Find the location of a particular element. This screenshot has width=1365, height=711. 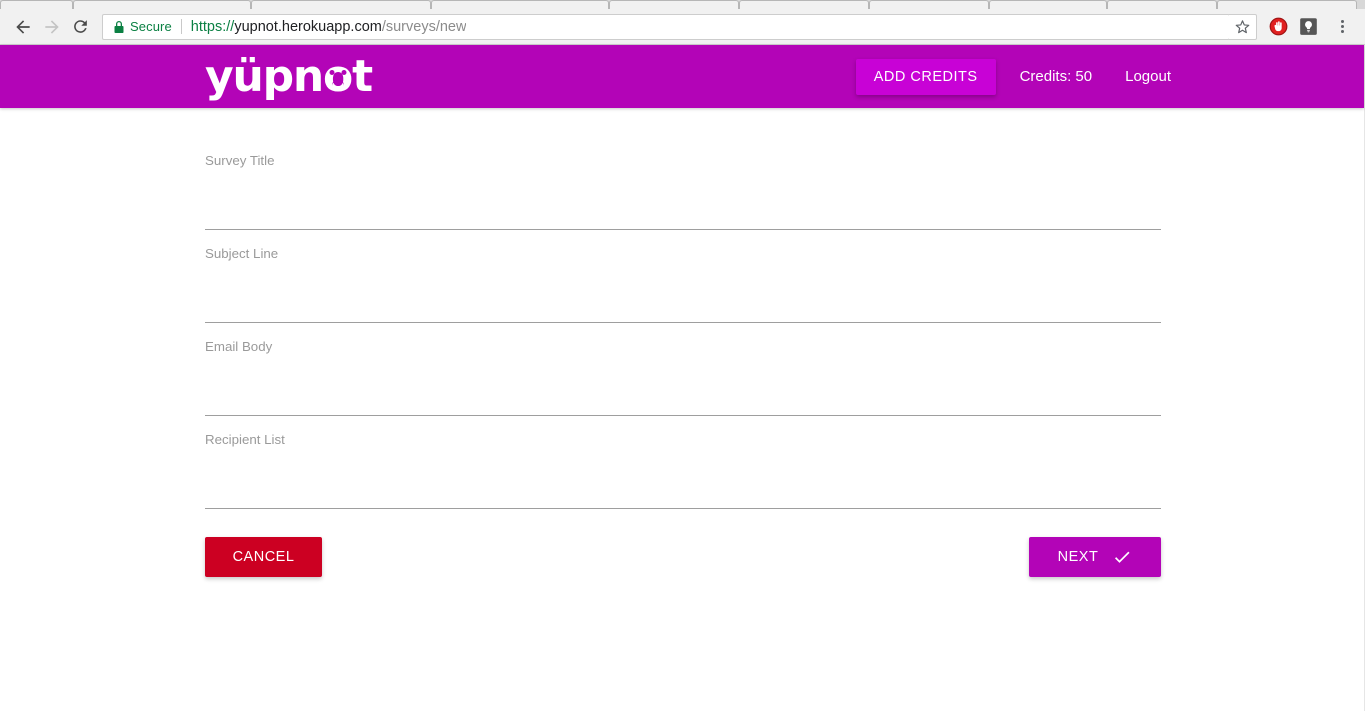

field-recipient-list: Recipient List is located at coordinates (683, 473).